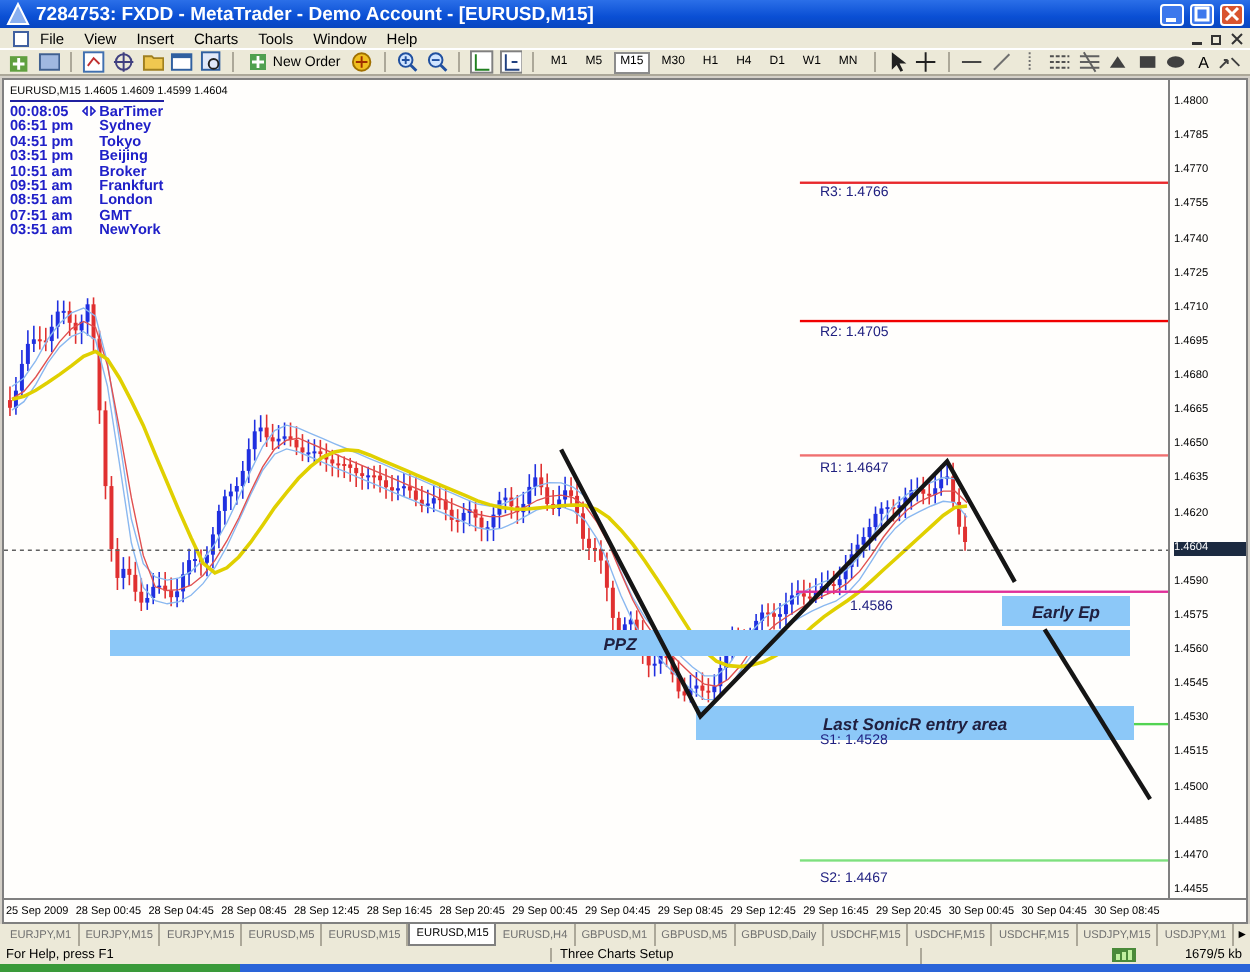  Describe the element at coordinates (482, 62) in the screenshot. I see `chart-shift-icon` at that location.